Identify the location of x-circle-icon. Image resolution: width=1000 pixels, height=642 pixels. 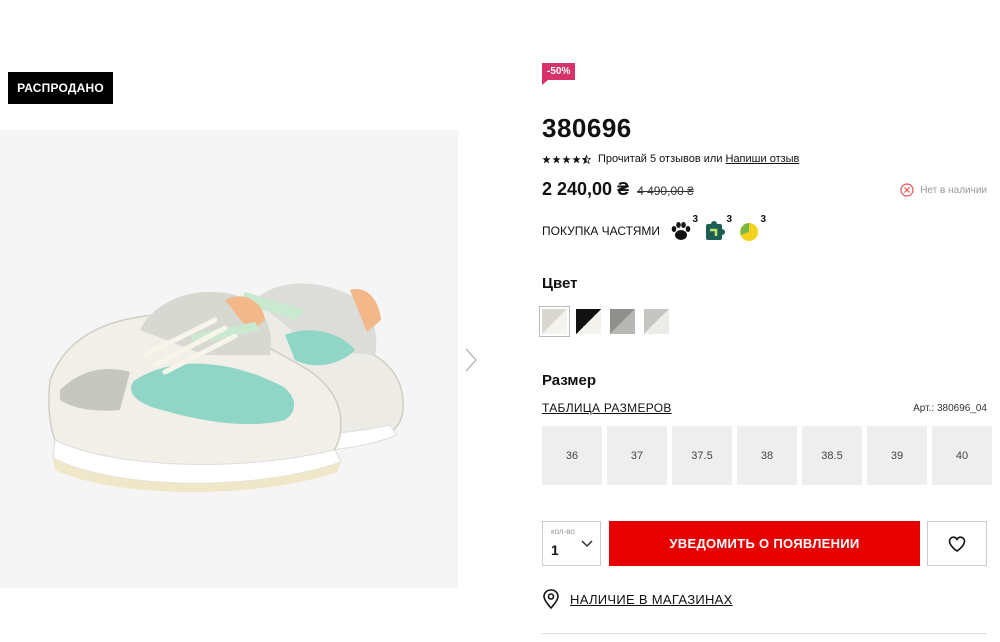
(907, 190).